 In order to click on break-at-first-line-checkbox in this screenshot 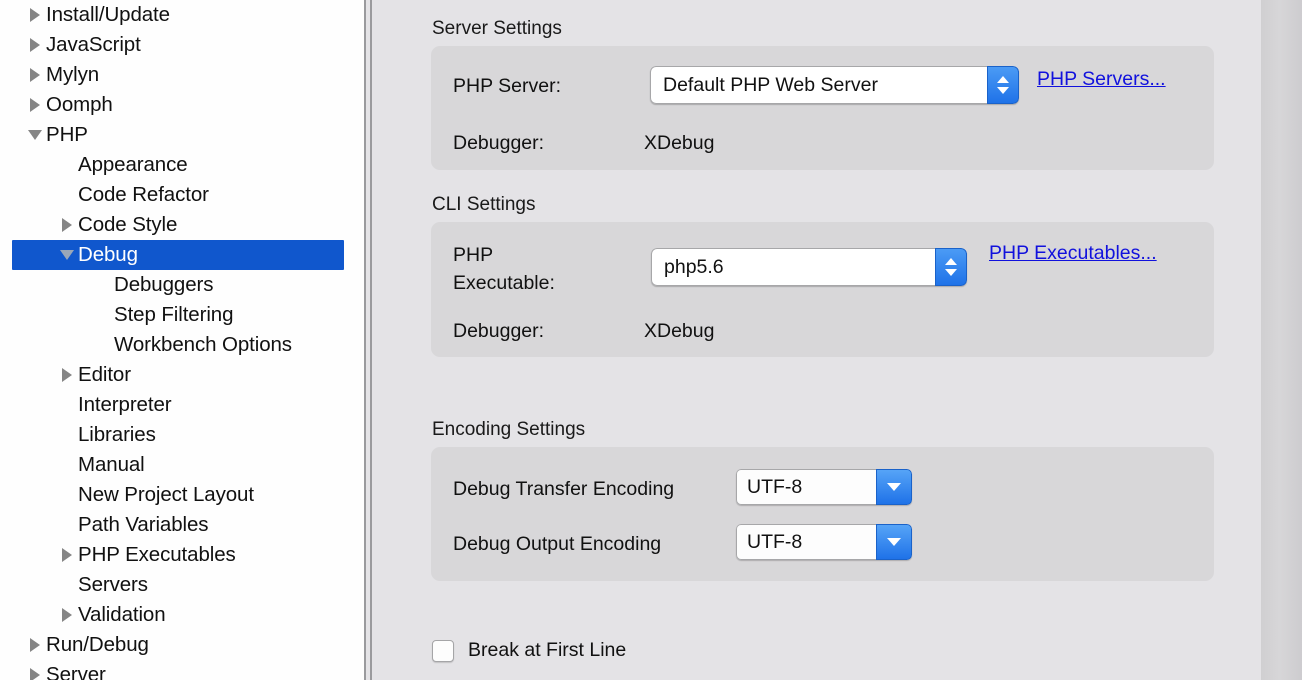, I will do `click(443, 650)`.